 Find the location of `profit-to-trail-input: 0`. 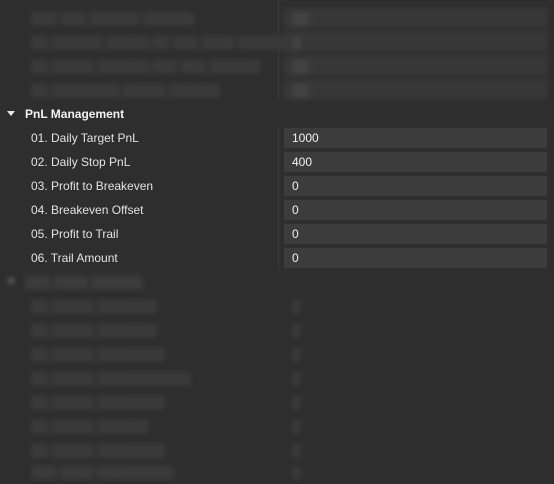

profit-to-trail-input: 0 is located at coordinates (415, 234).